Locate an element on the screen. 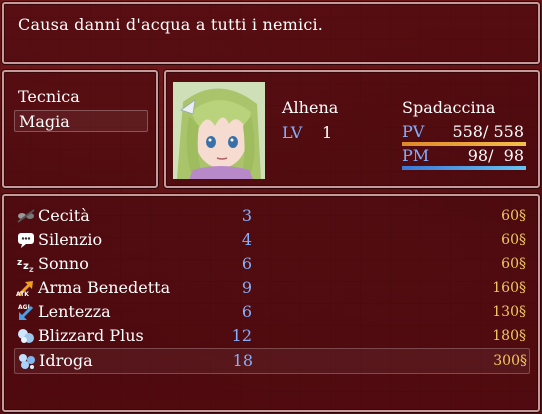 The height and width of the screenshot is (414, 542). skill-name: Arma Benedetta is located at coordinates (104, 287).